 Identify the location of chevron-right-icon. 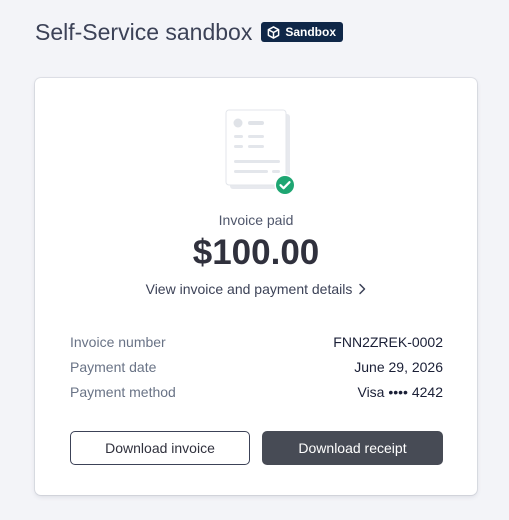
(362, 289).